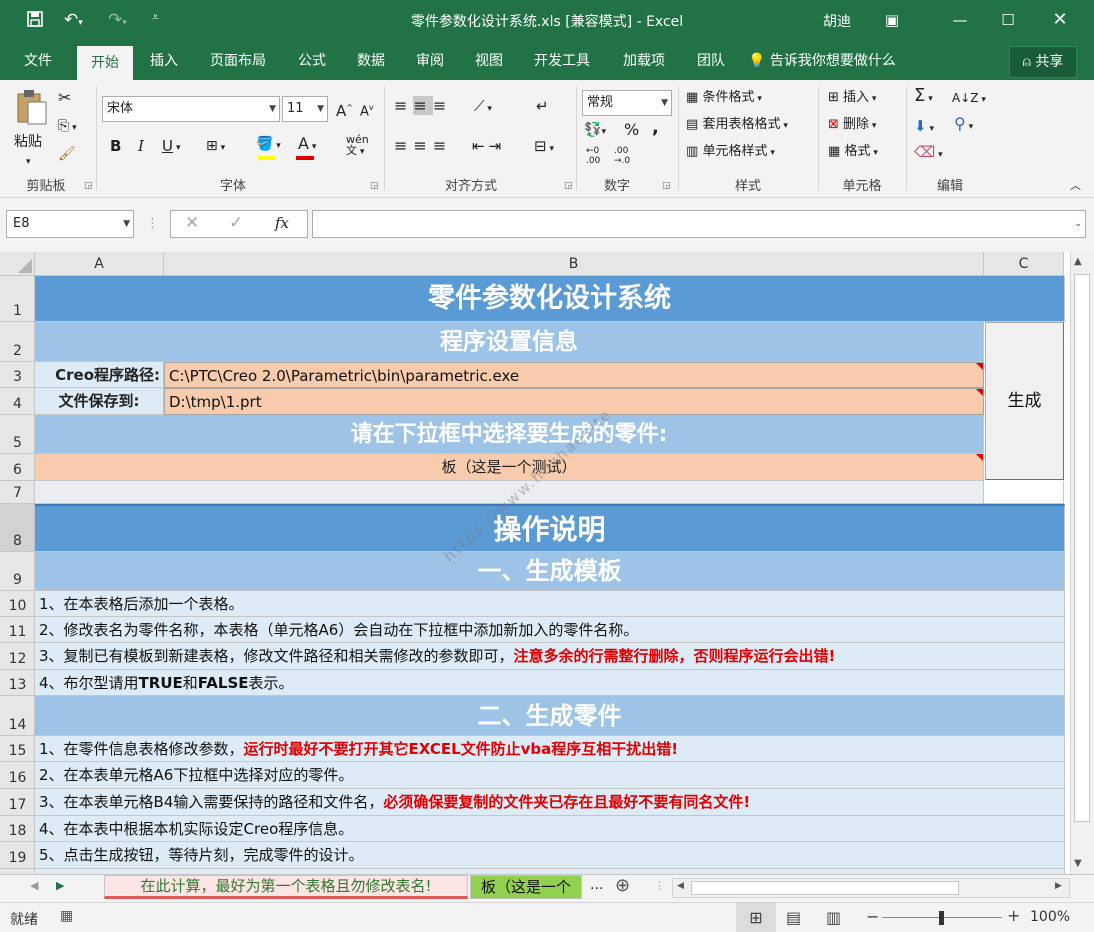  What do you see at coordinates (17, 656) in the screenshot?
I see `row-header: 12` at bounding box center [17, 656].